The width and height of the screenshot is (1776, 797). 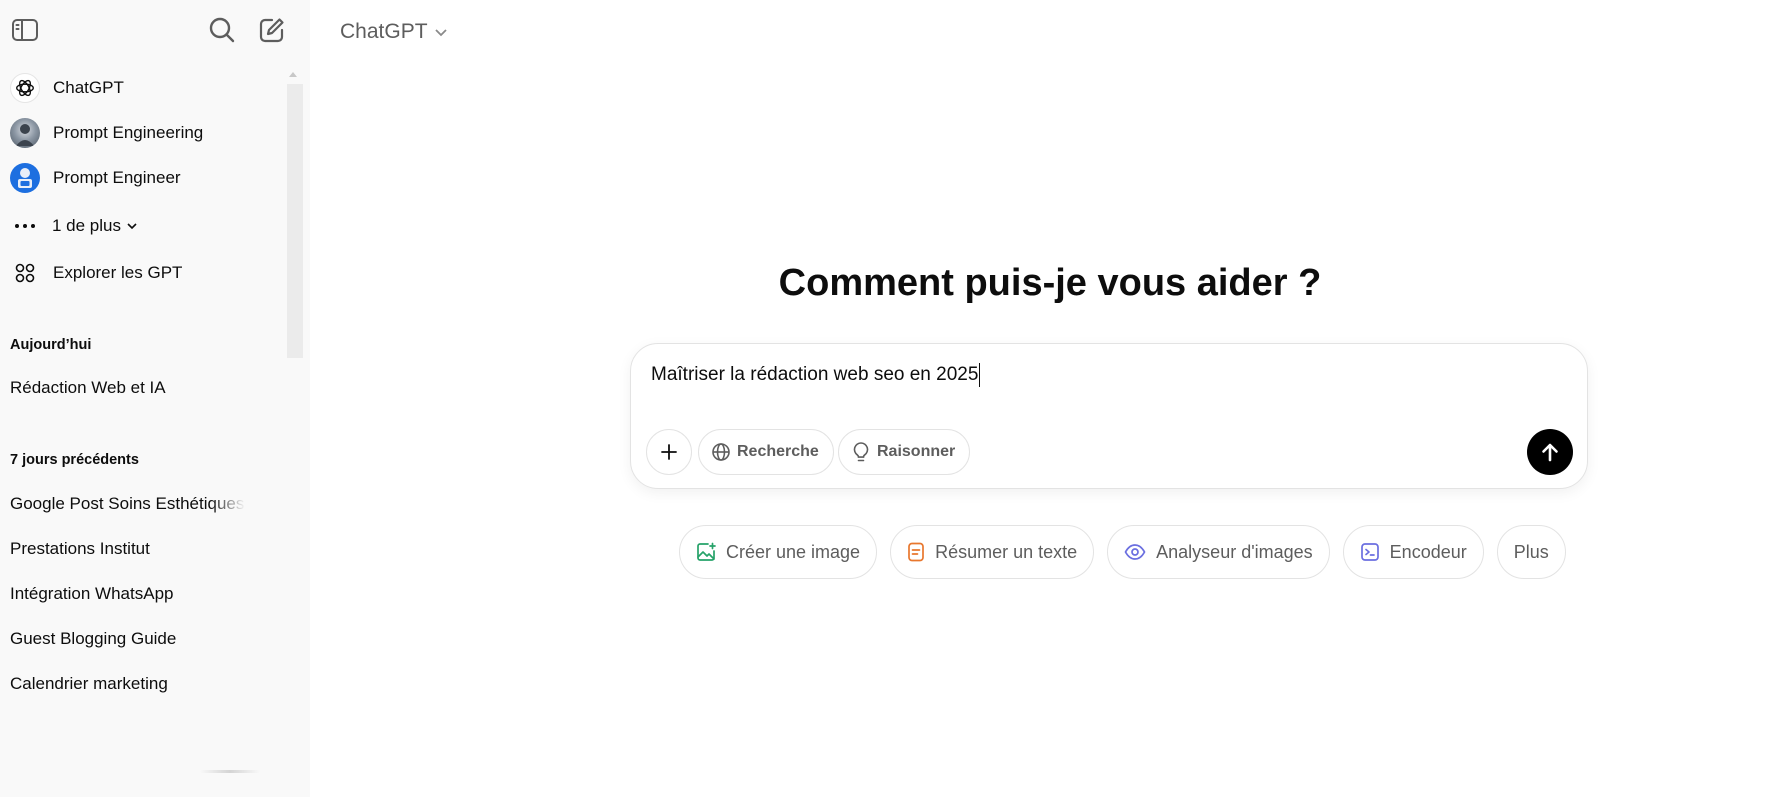 I want to click on gpt-item-prompt-engineering: Prompt Engineering, so click(x=145, y=133).